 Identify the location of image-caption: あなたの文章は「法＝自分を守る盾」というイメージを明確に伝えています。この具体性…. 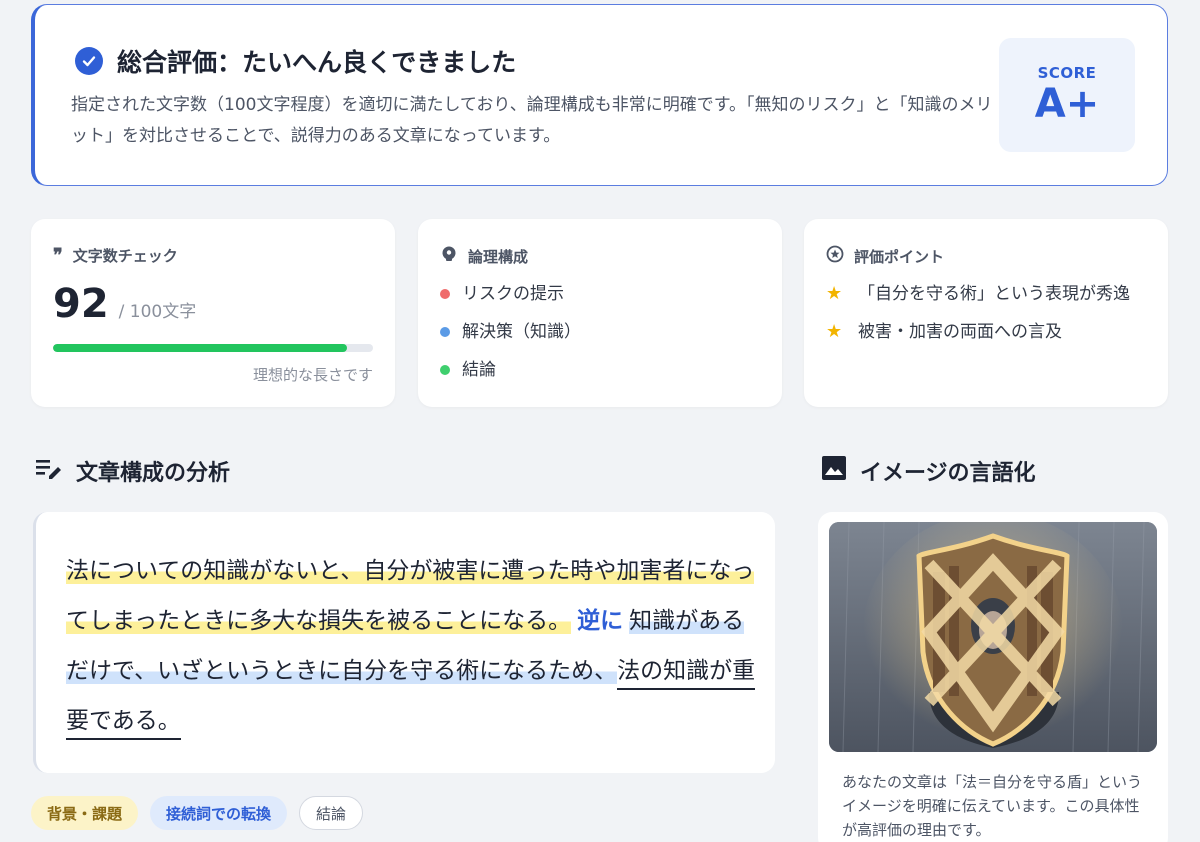
(992, 806).